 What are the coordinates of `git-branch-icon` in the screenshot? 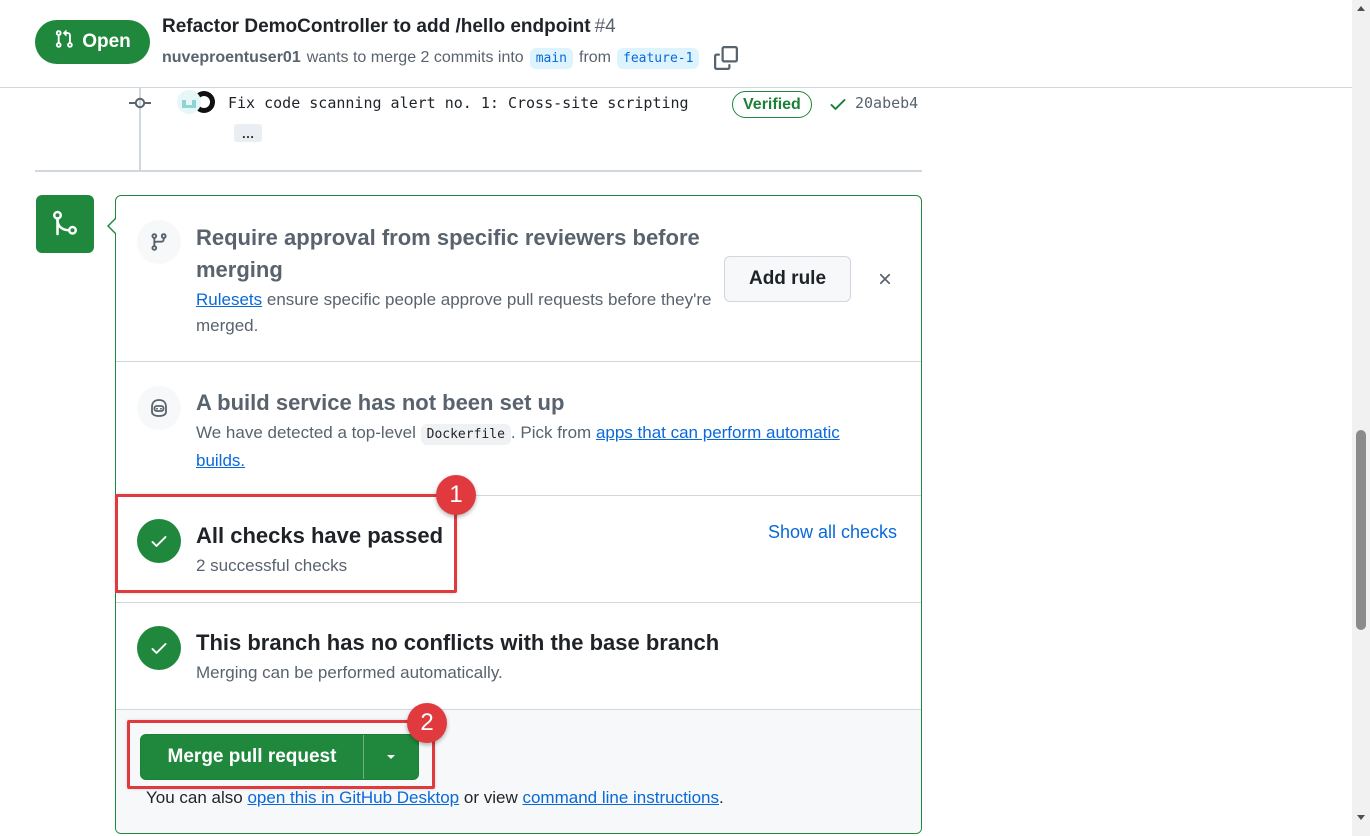 It's located at (159, 242).